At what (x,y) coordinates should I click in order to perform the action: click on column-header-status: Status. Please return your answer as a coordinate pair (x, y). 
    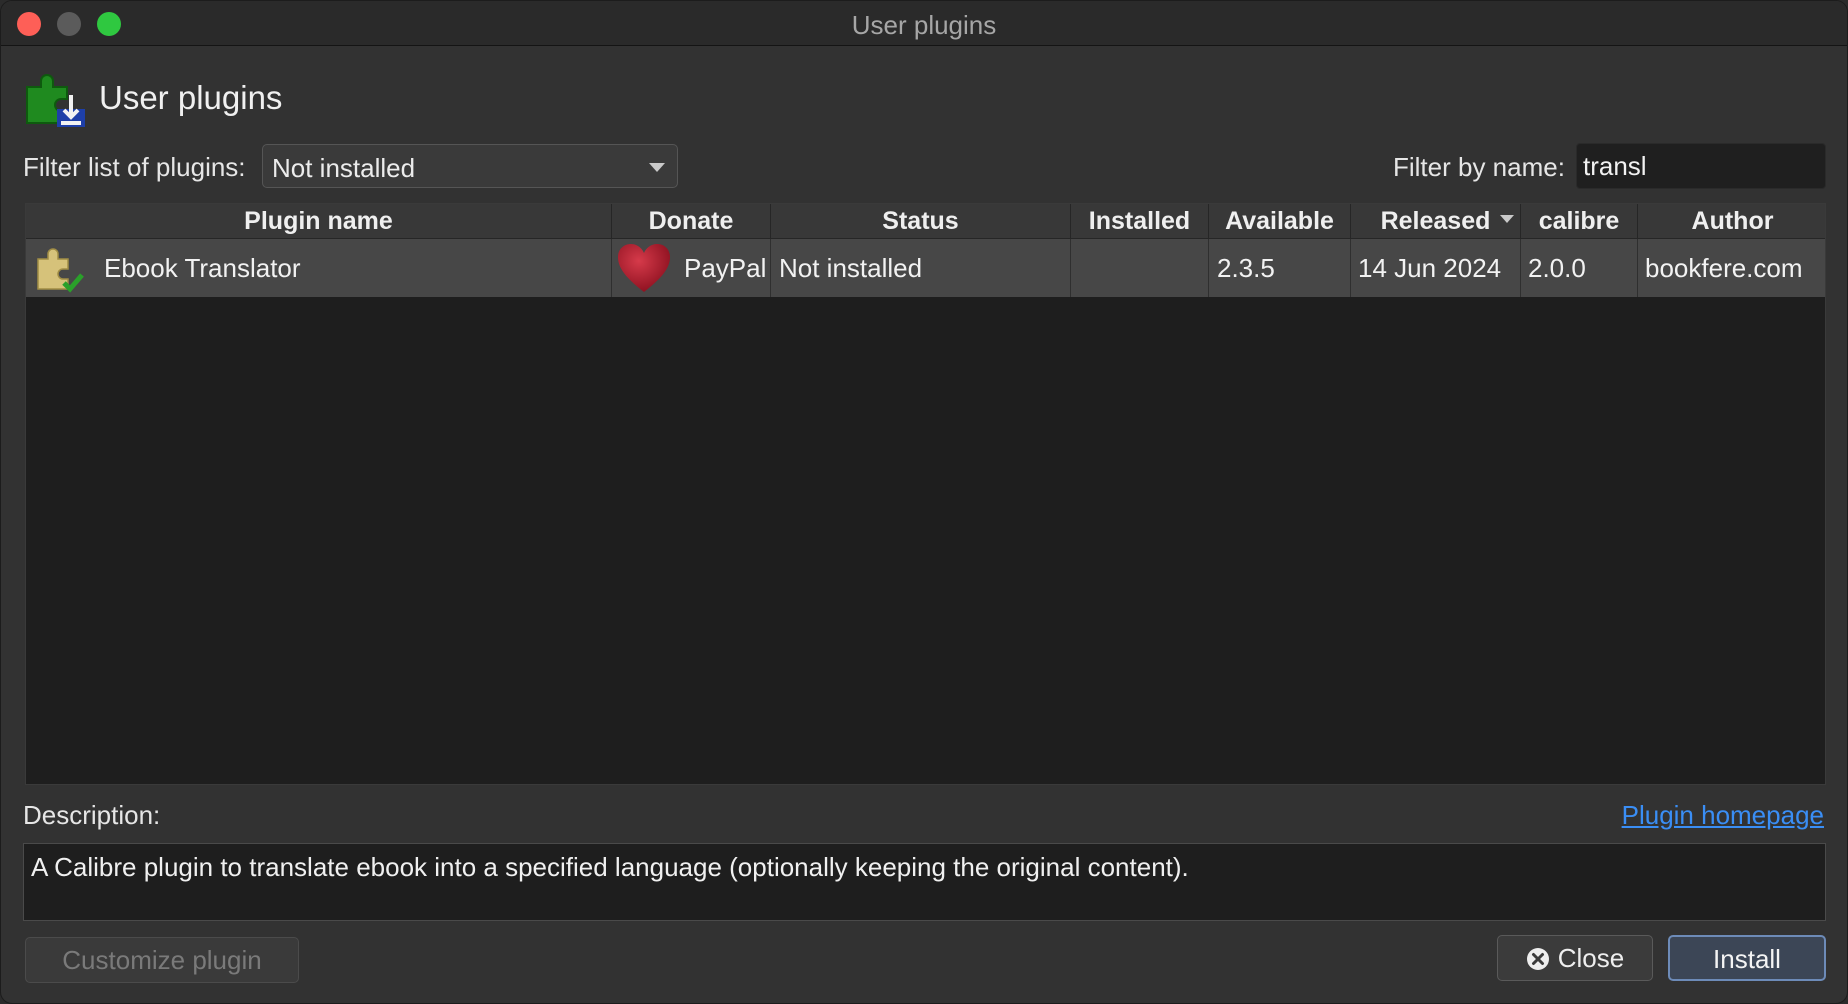
    Looking at the image, I should click on (921, 221).